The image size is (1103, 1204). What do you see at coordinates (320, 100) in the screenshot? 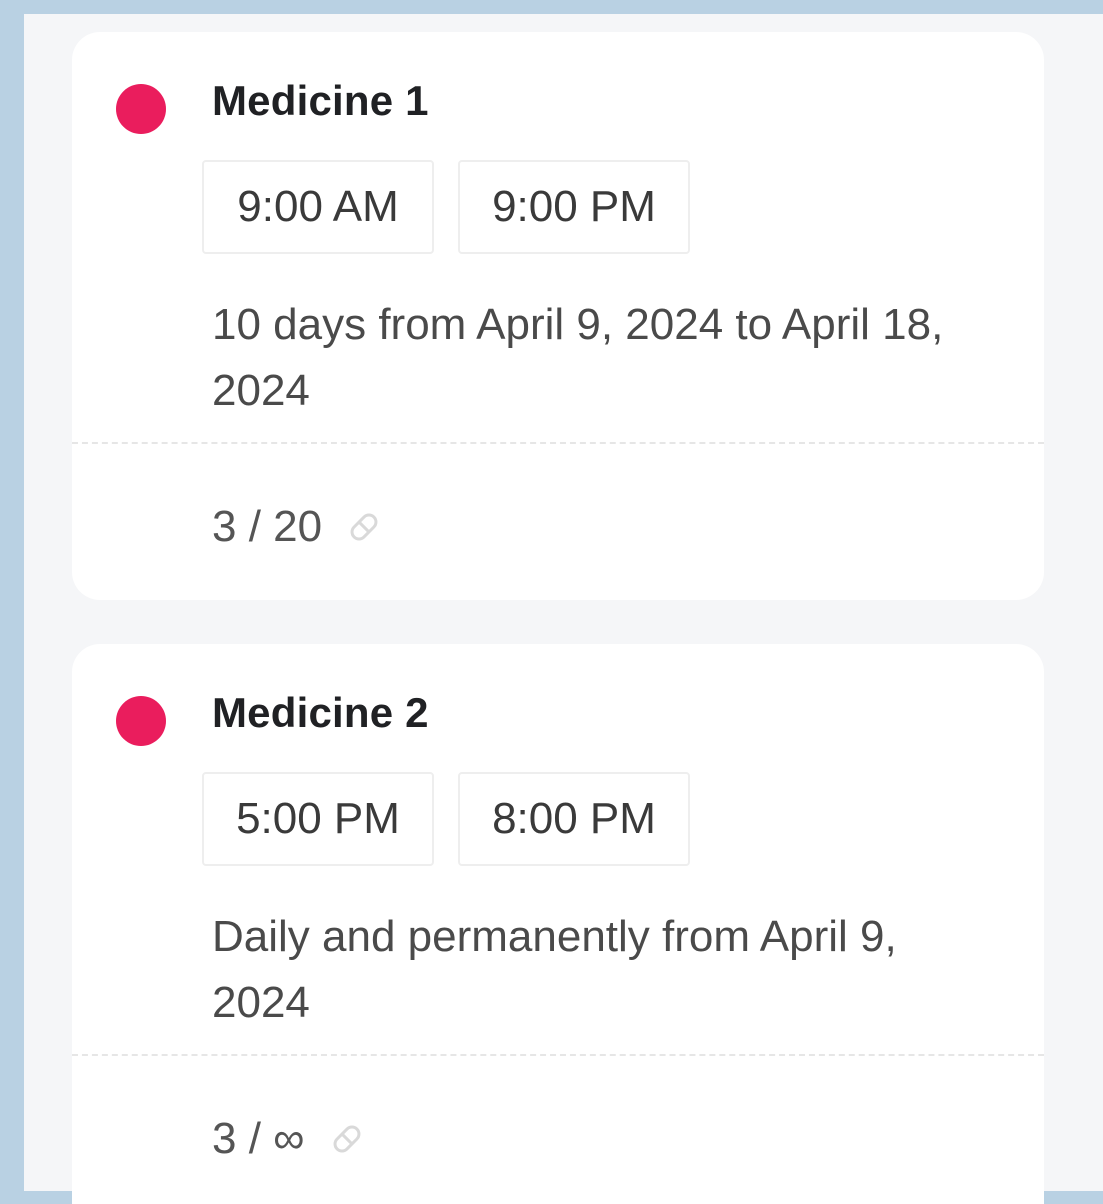
I see `medicine-name: Medicine 1` at bounding box center [320, 100].